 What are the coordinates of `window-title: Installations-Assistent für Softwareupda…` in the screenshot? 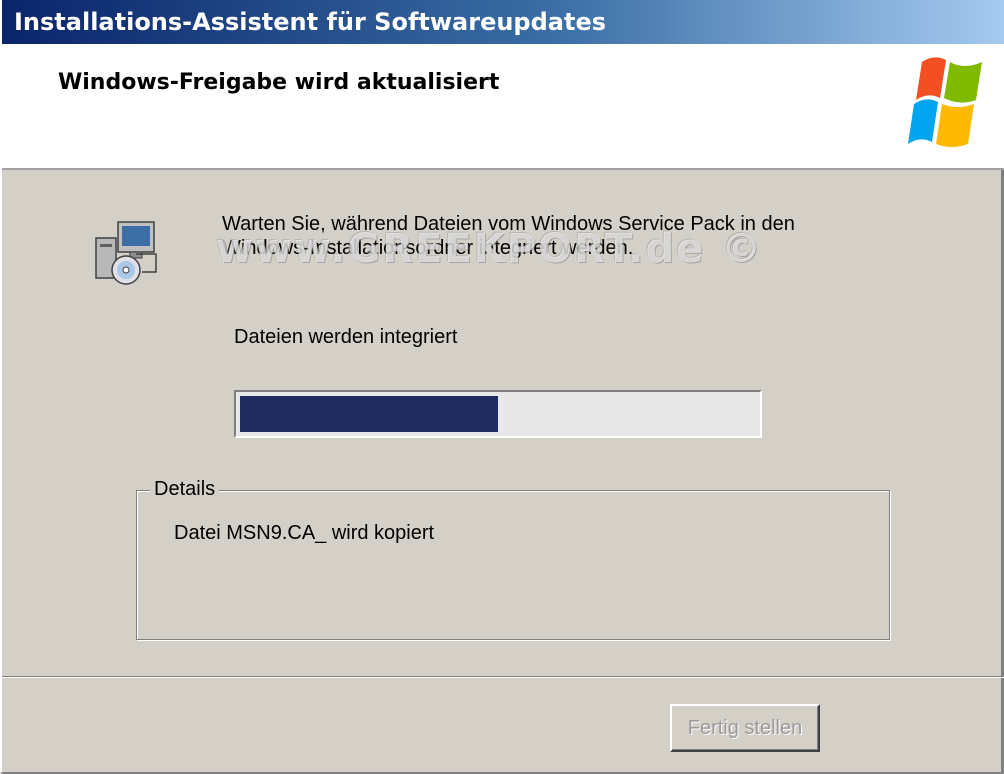 It's located at (310, 22).